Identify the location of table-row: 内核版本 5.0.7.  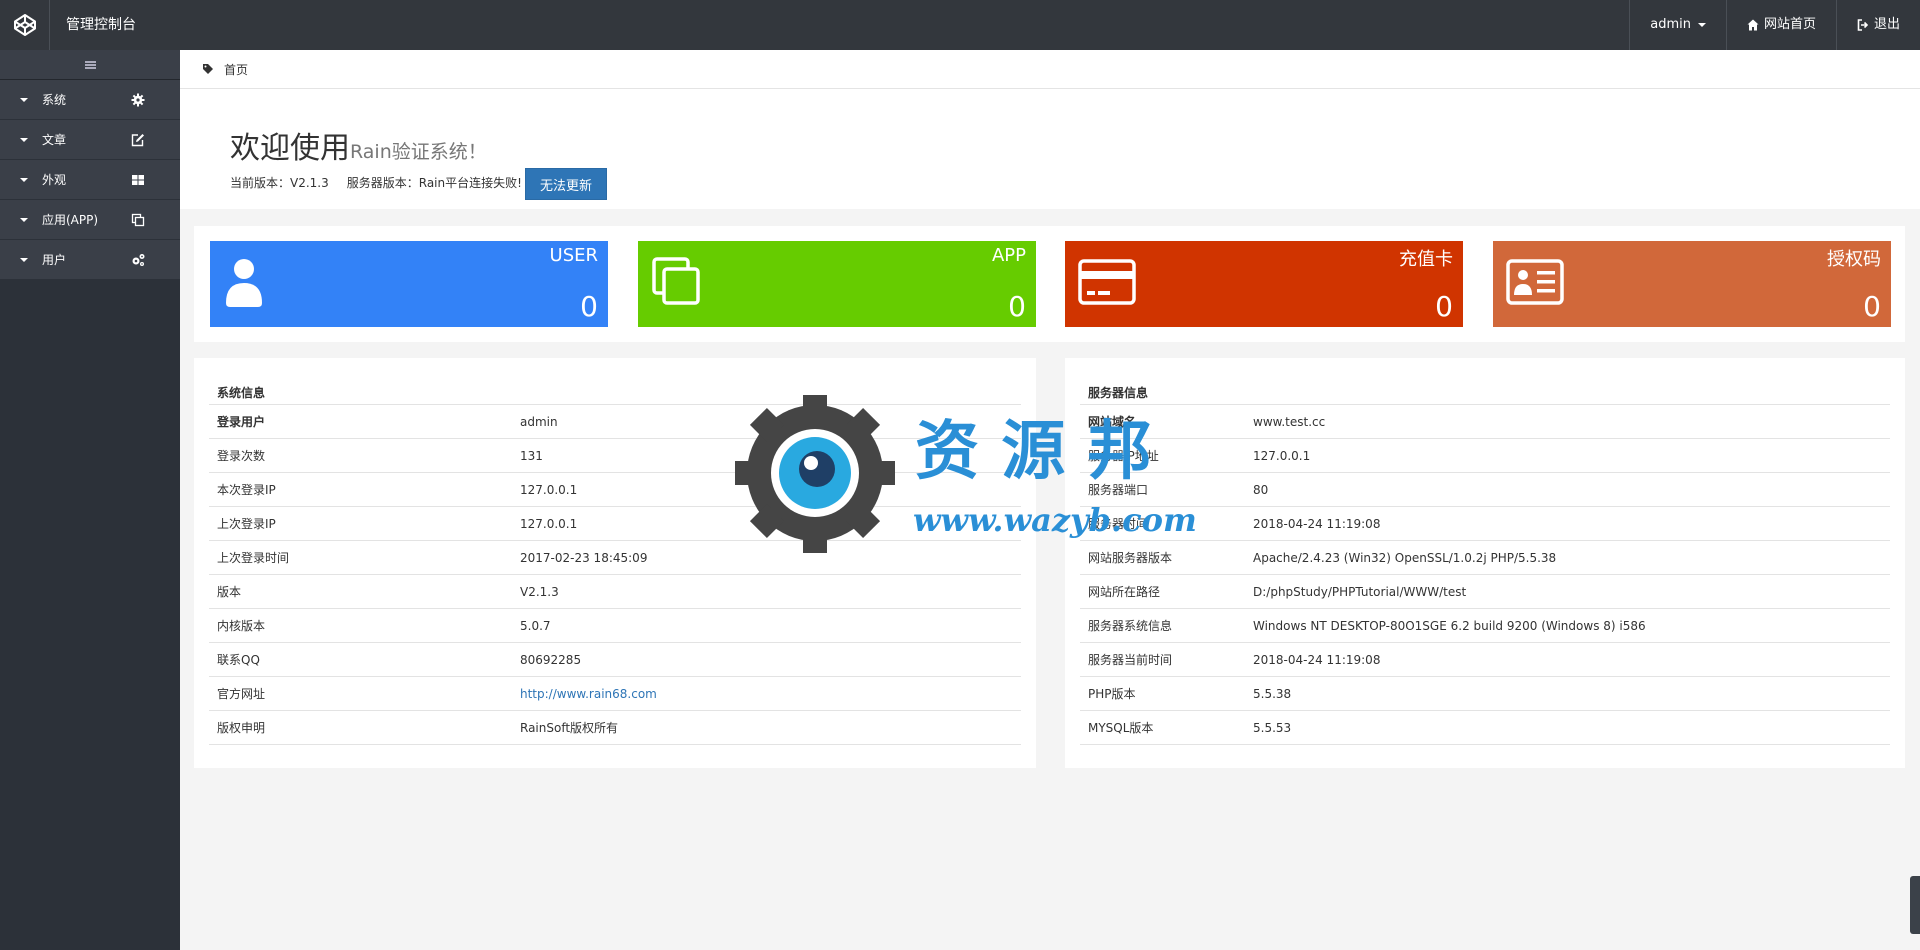
(615, 626).